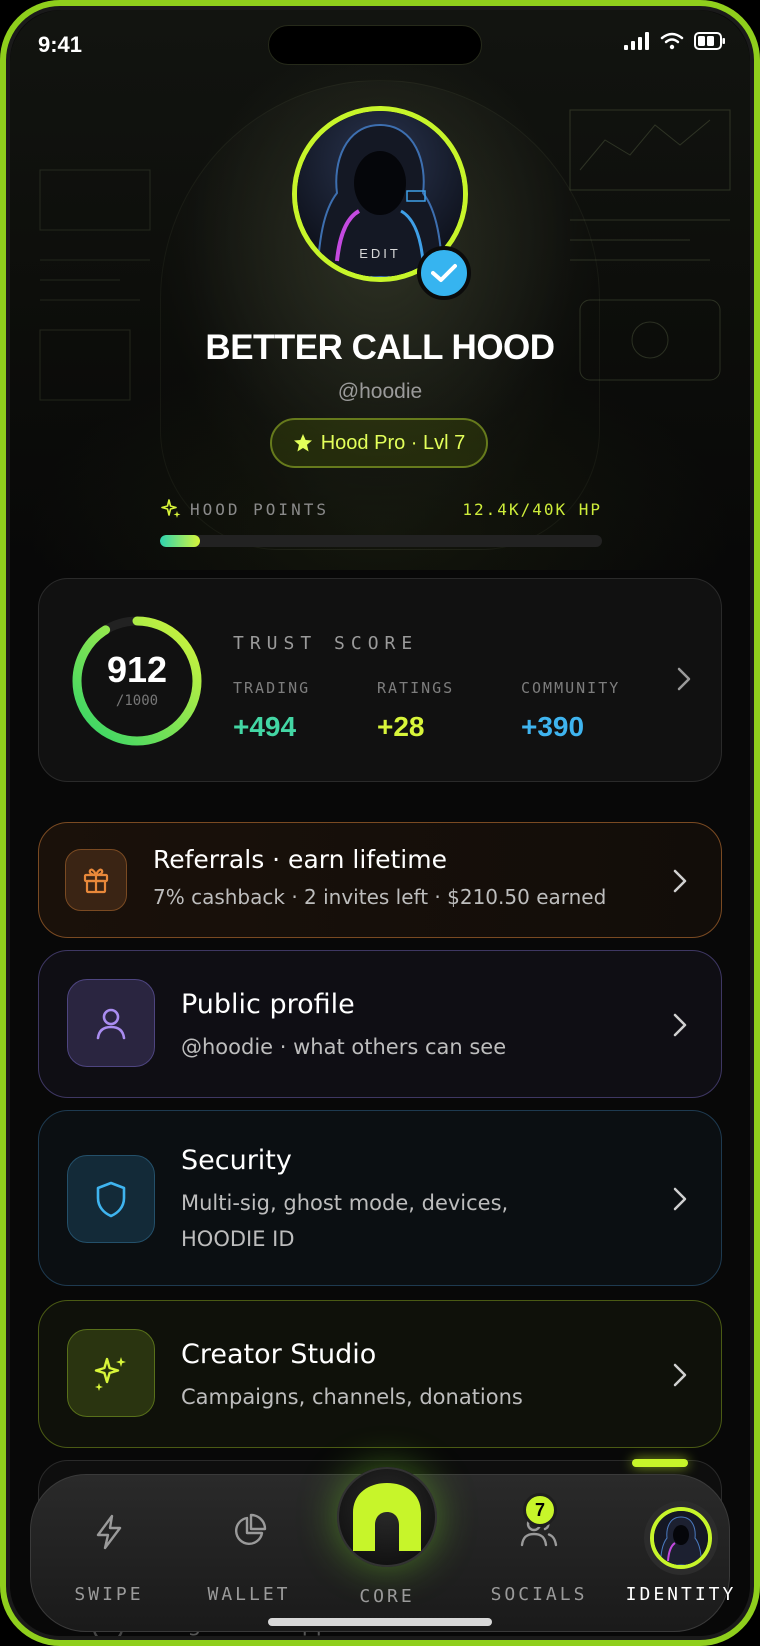  I want to click on gift-icon, so click(96, 881).